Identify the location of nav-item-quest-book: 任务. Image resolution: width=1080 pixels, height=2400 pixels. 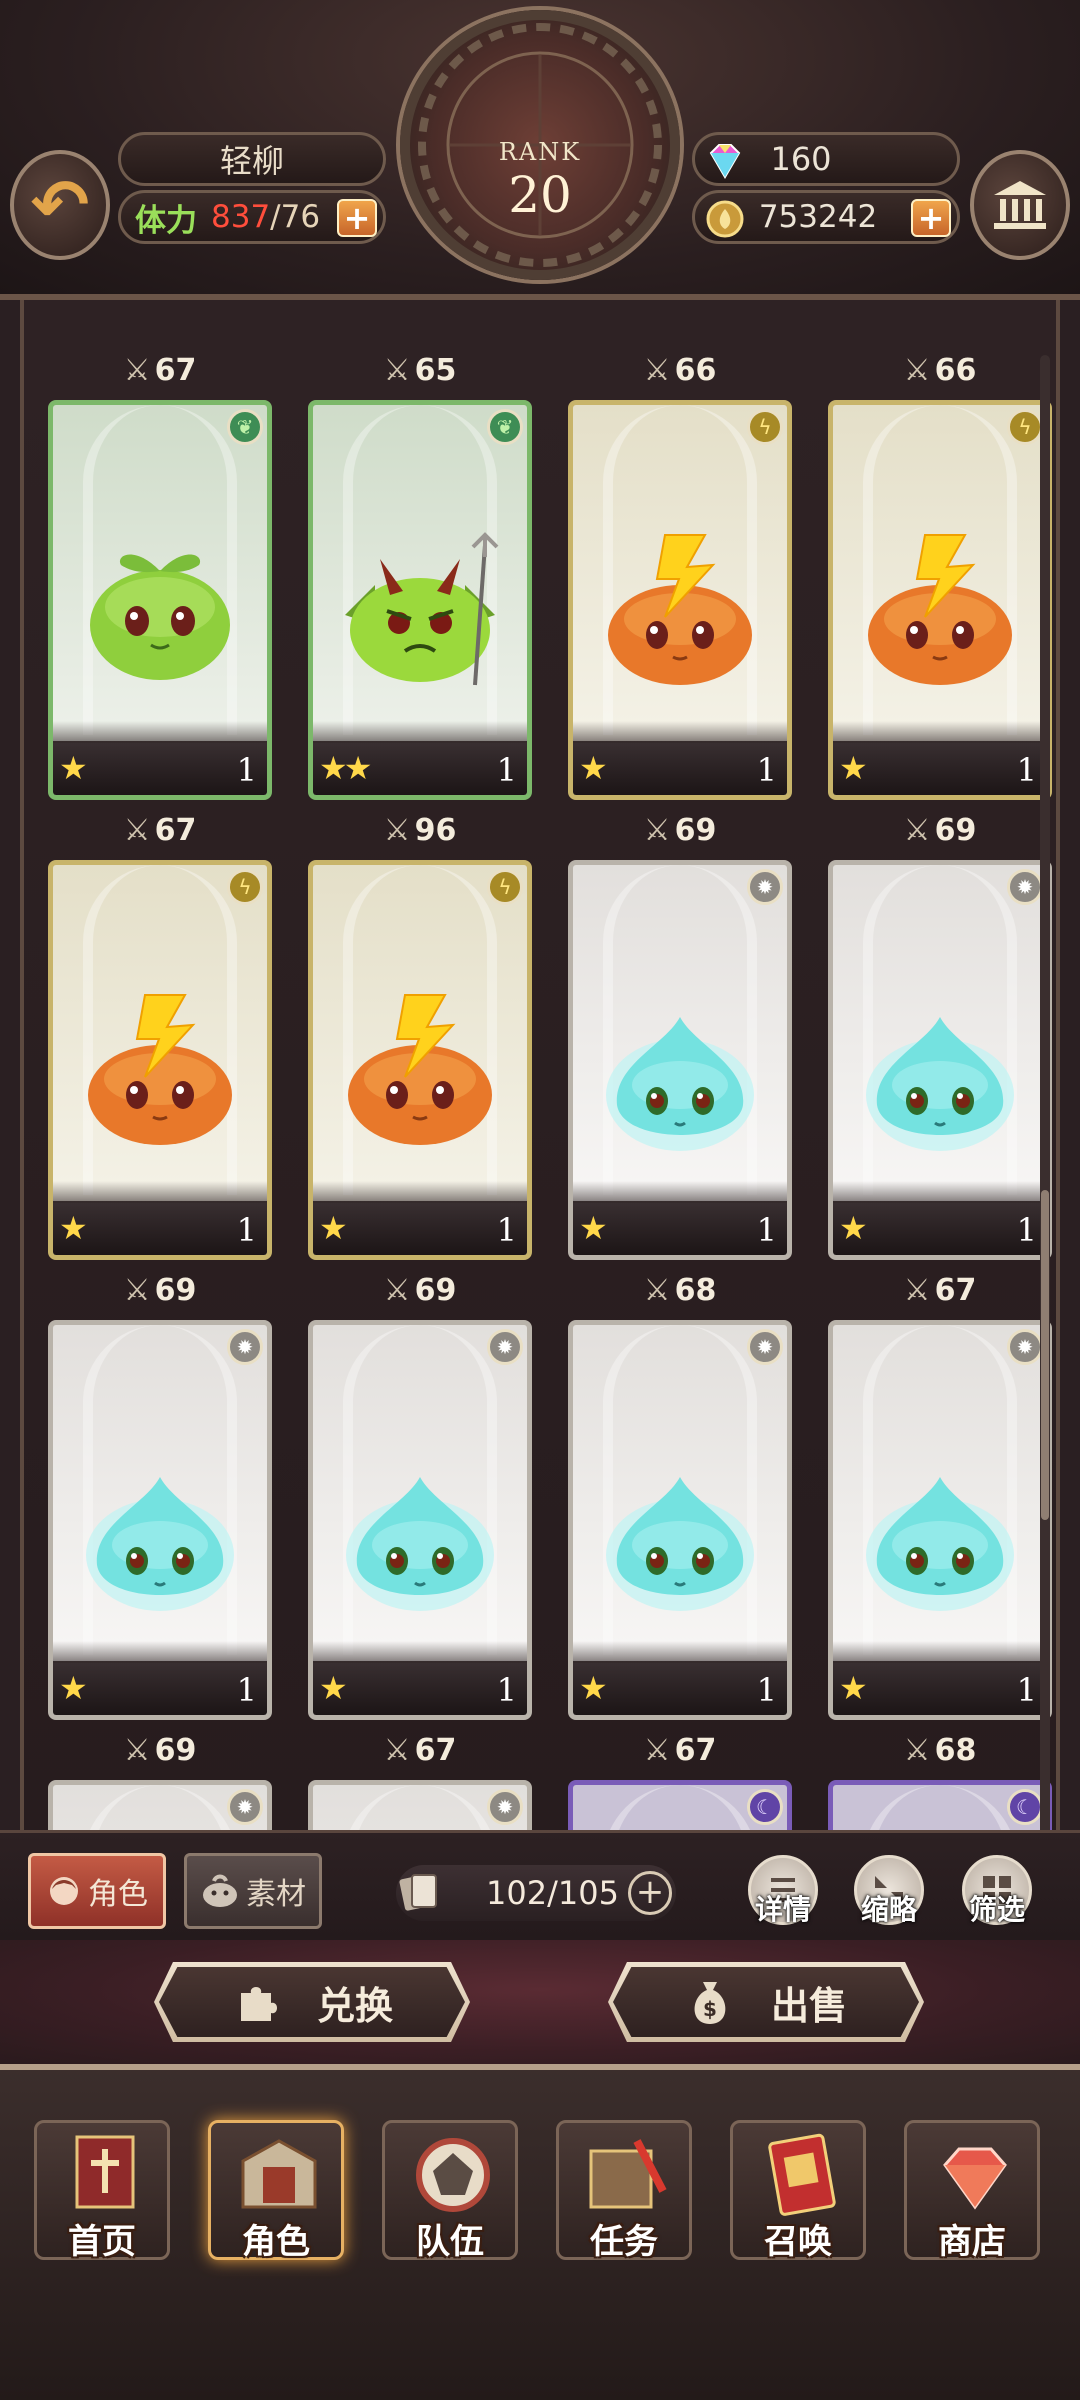
(624, 2191).